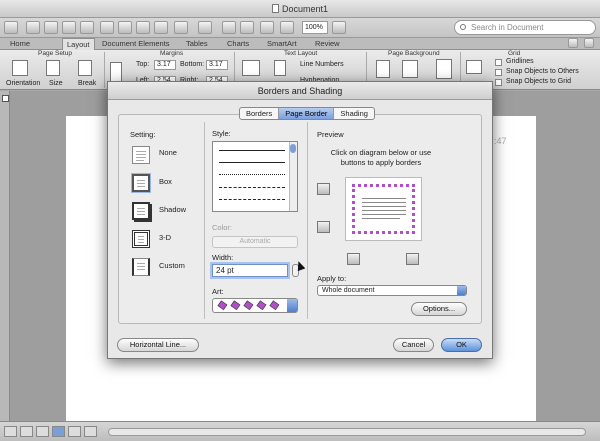 The image size is (600, 441). Describe the element at coordinates (141, 183) in the screenshot. I see `setting-box-icon` at that location.